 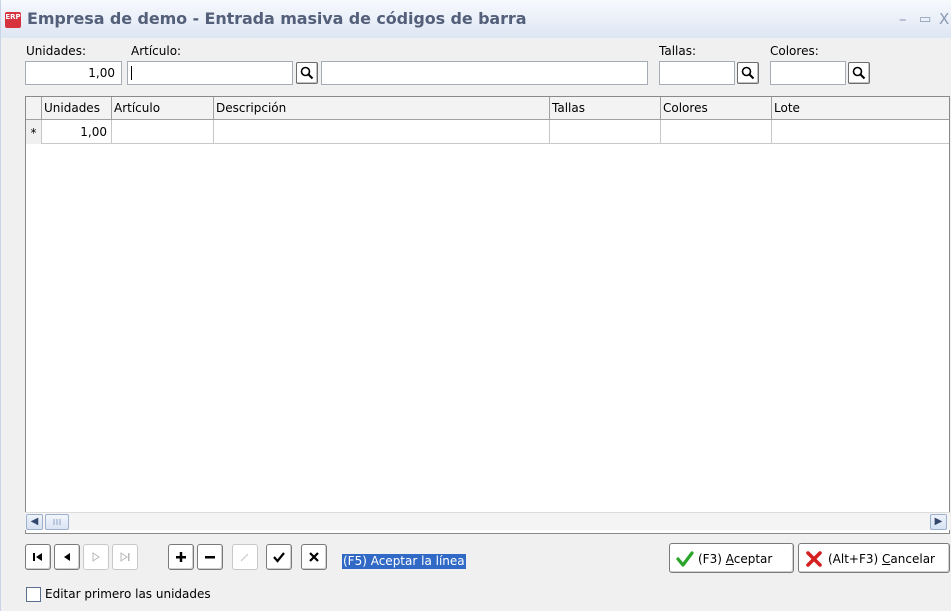 I want to click on colores-input, so click(x=808, y=73).